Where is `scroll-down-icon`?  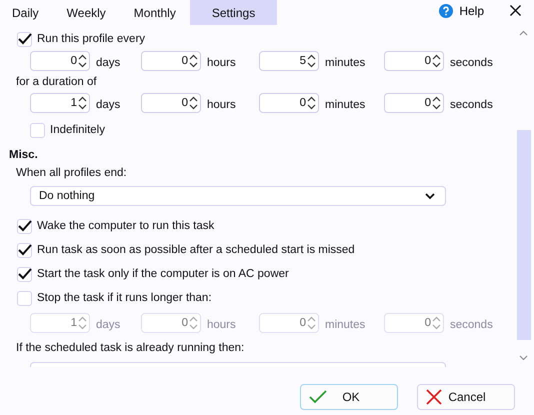 scroll-down-icon is located at coordinates (523, 358).